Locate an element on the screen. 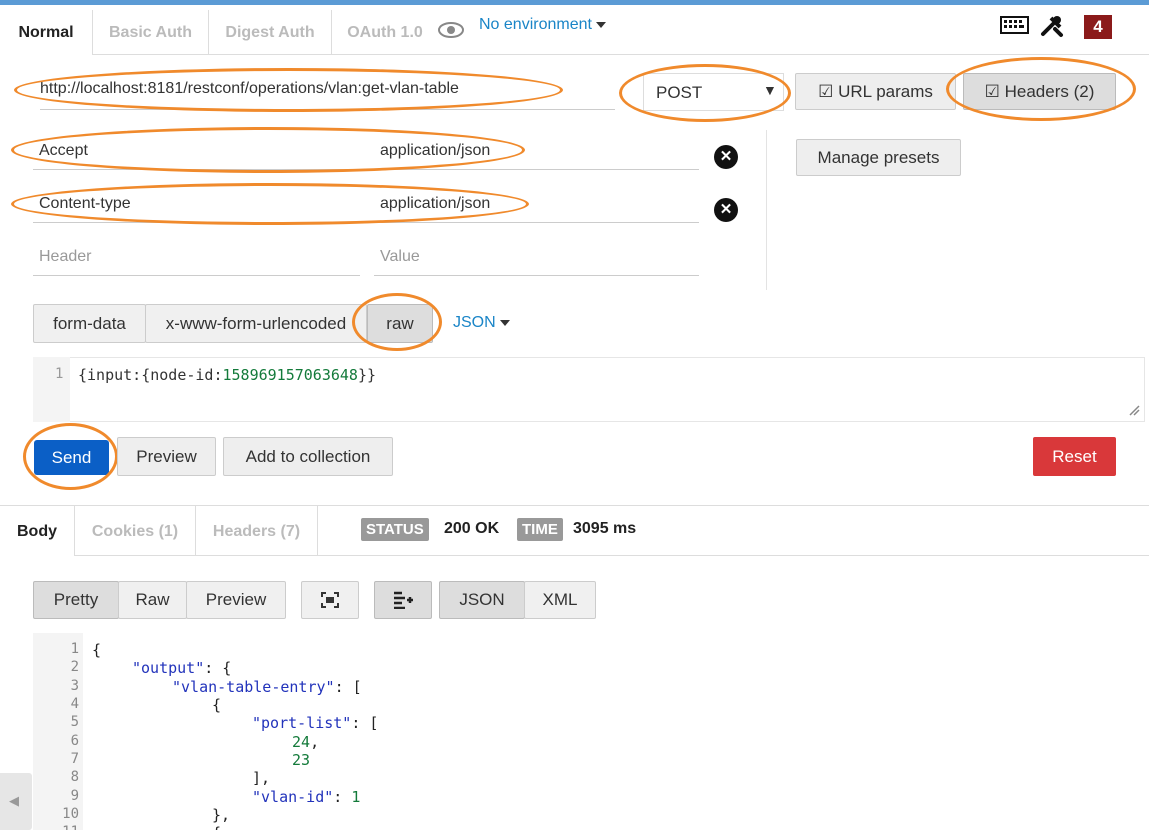 Image resolution: width=1149 pixels, height=830 pixels. tab-oauth: OAuth 1.0 is located at coordinates (385, 32).